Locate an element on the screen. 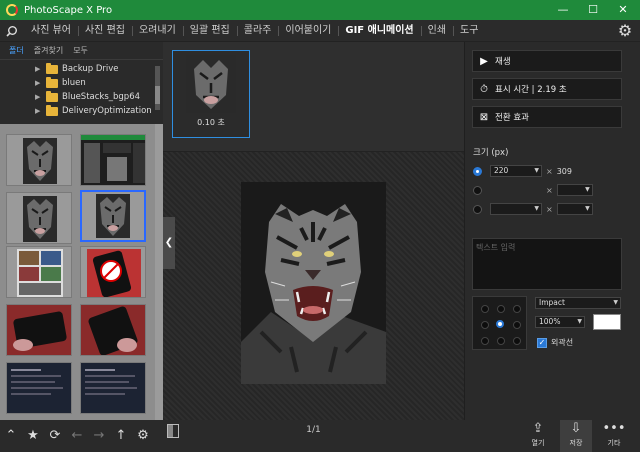 Image resolution: width=640 pixels, height=452 pixels. folder-item: ▶ BlueStacks_bgp64 is located at coordinates (81, 97).